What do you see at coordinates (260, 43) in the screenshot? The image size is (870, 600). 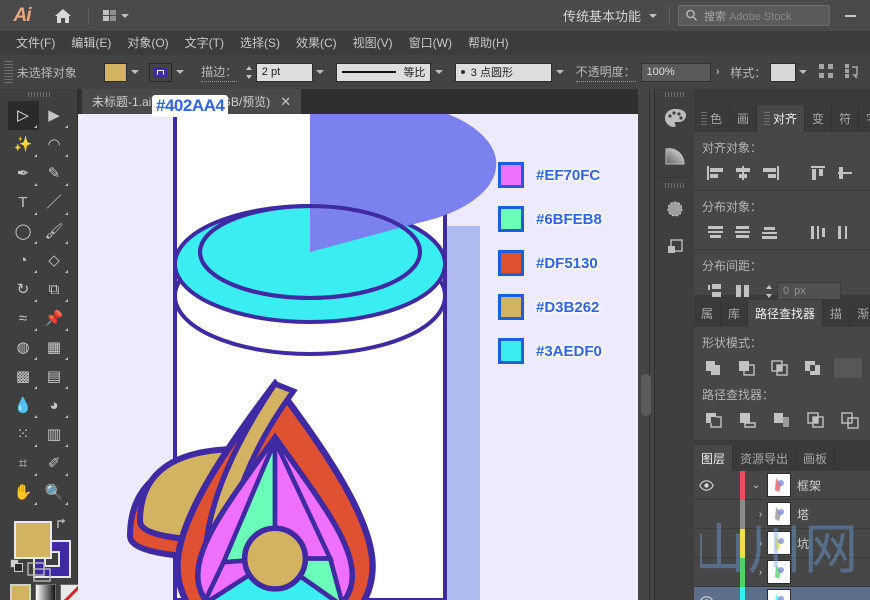 I see `menu-select: 选择(S)` at bounding box center [260, 43].